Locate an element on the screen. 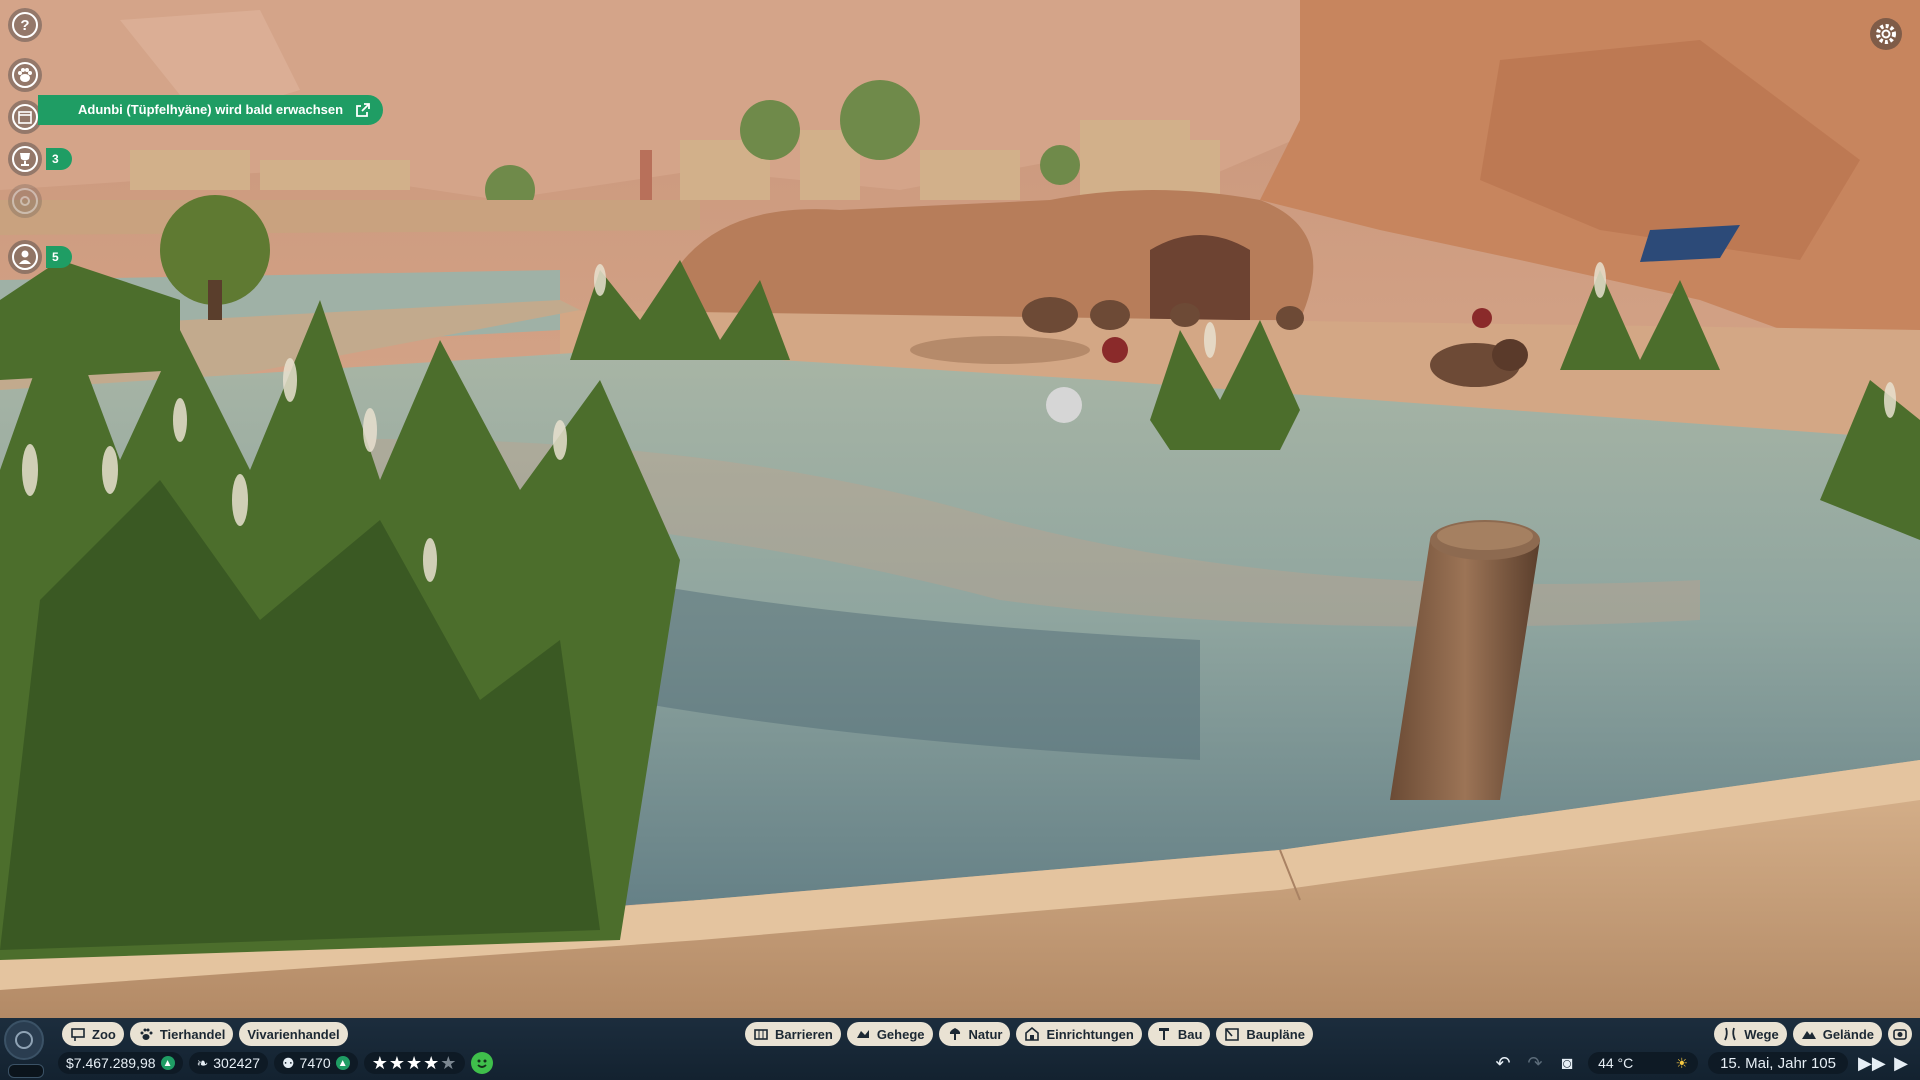 This screenshot has height=1080, width=1920. eye-icon is located at coordinates (25, 201).